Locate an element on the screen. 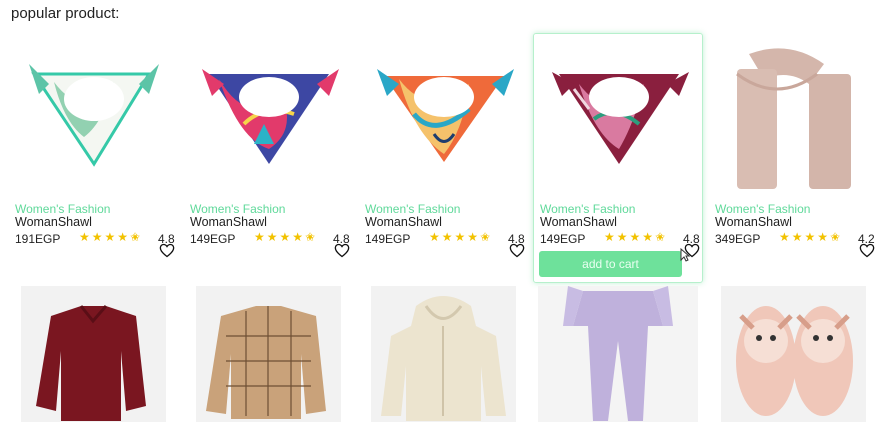 The width and height of the screenshot is (879, 422). section-title: popular product: is located at coordinates (65, 13).